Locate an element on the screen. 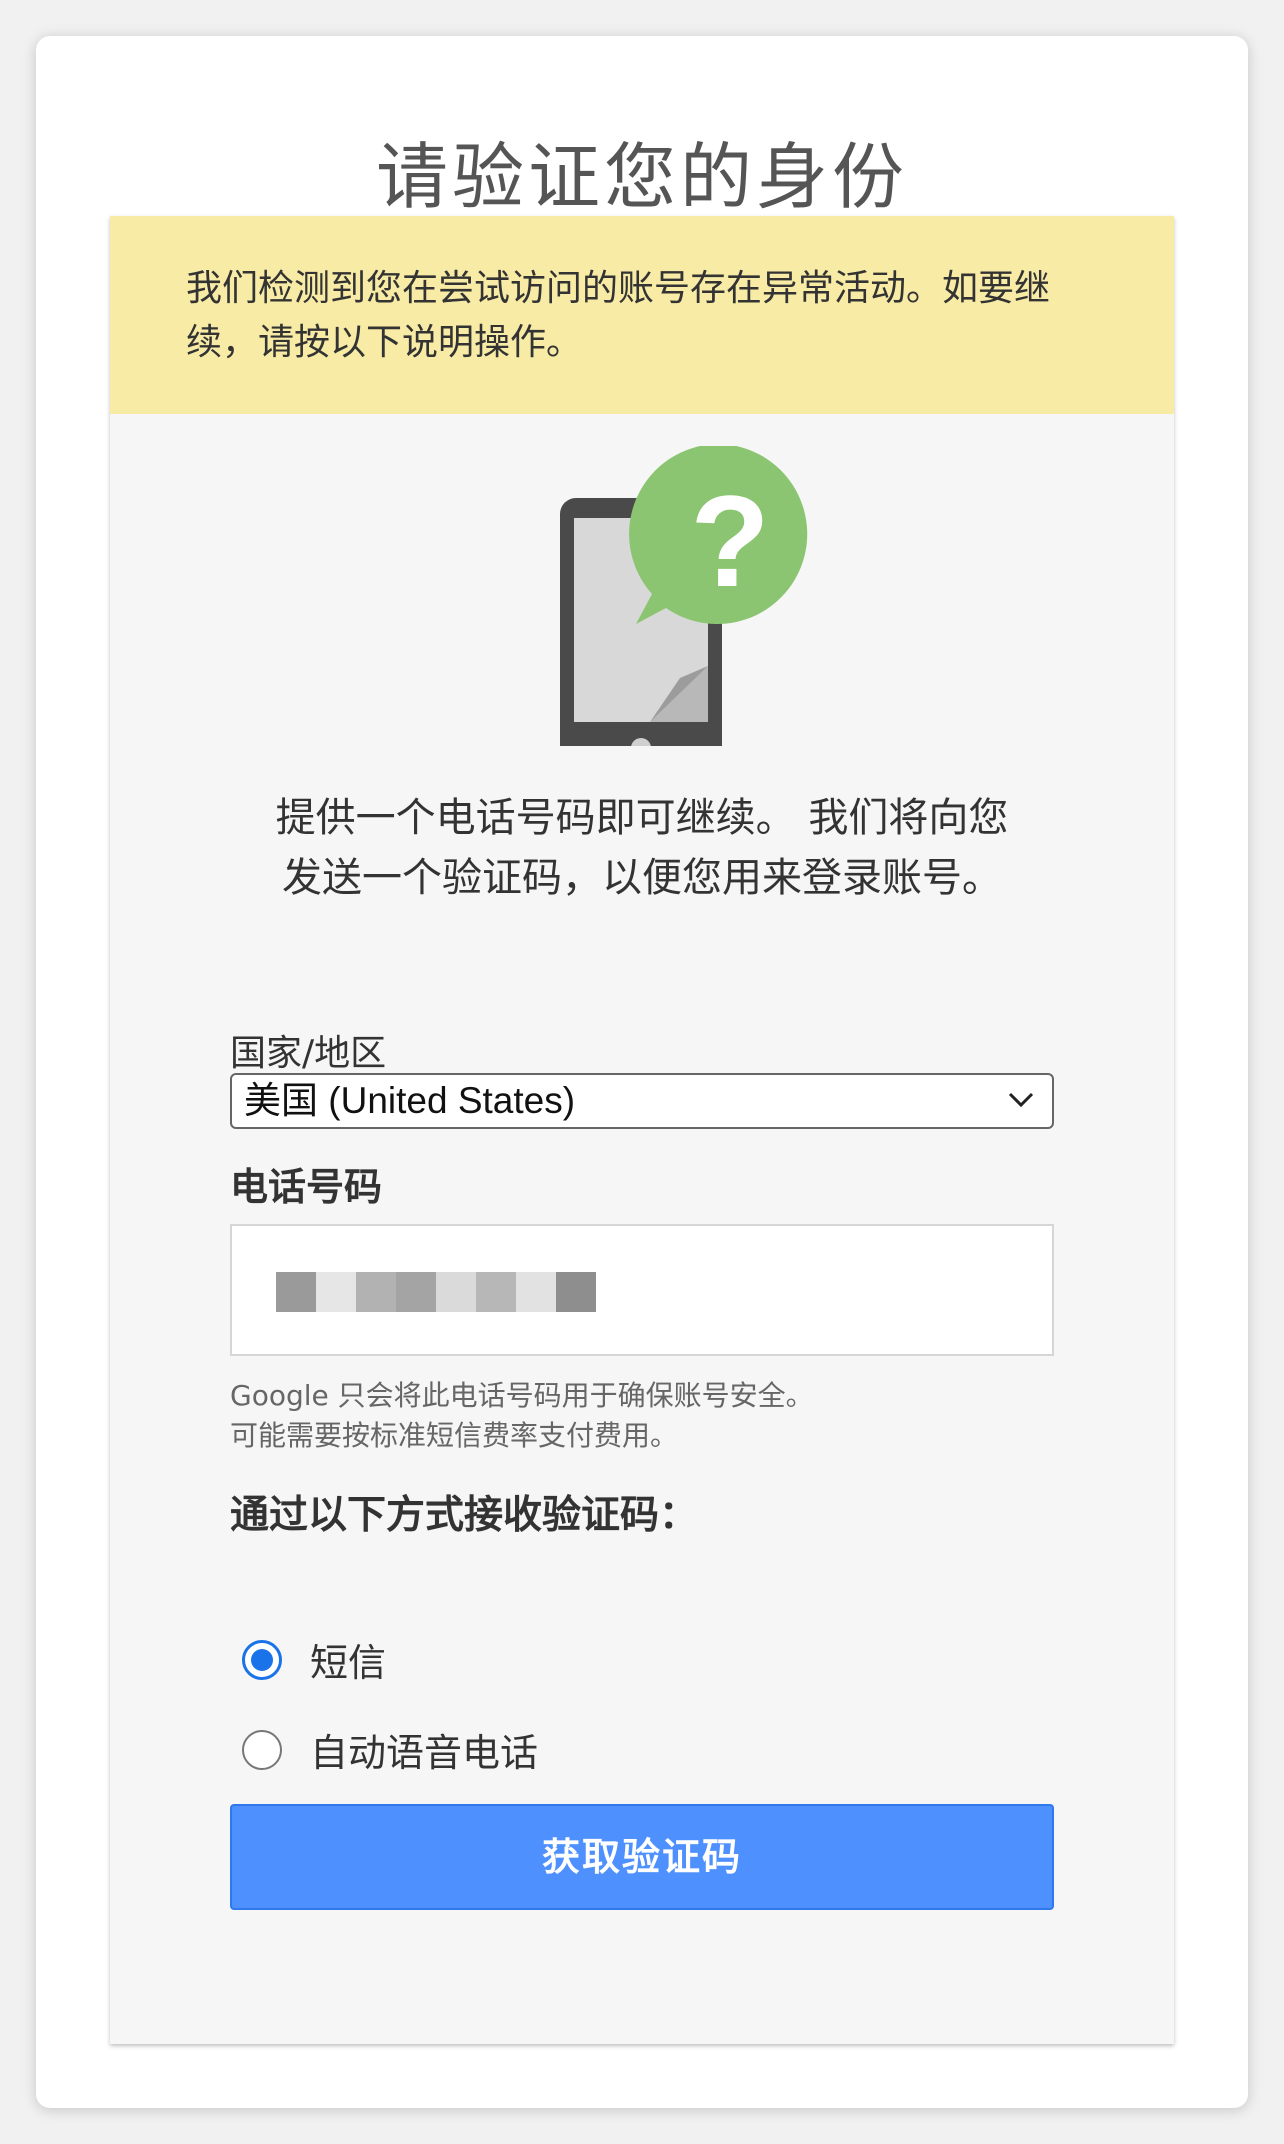  voice-call-label: 自动语音电话 is located at coordinates (424, 1753).